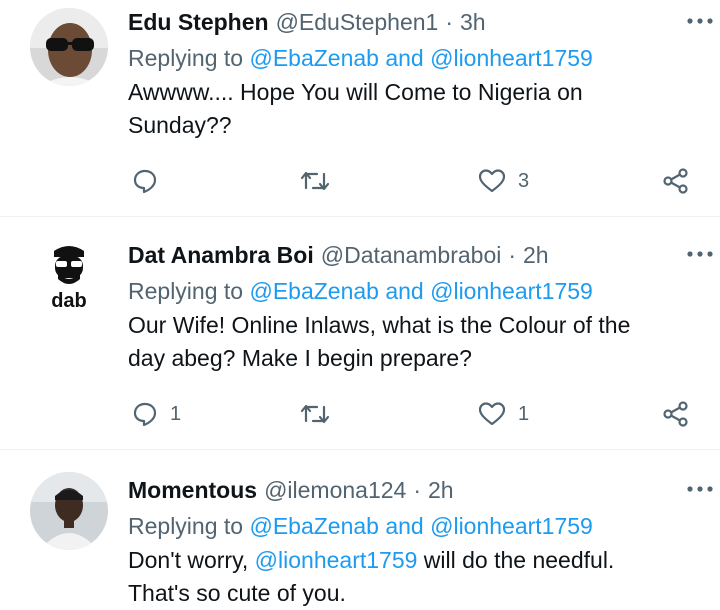 The width and height of the screenshot is (720, 610). What do you see at coordinates (69, 301) in the screenshot?
I see `avatar-logo-text: dab` at bounding box center [69, 301].